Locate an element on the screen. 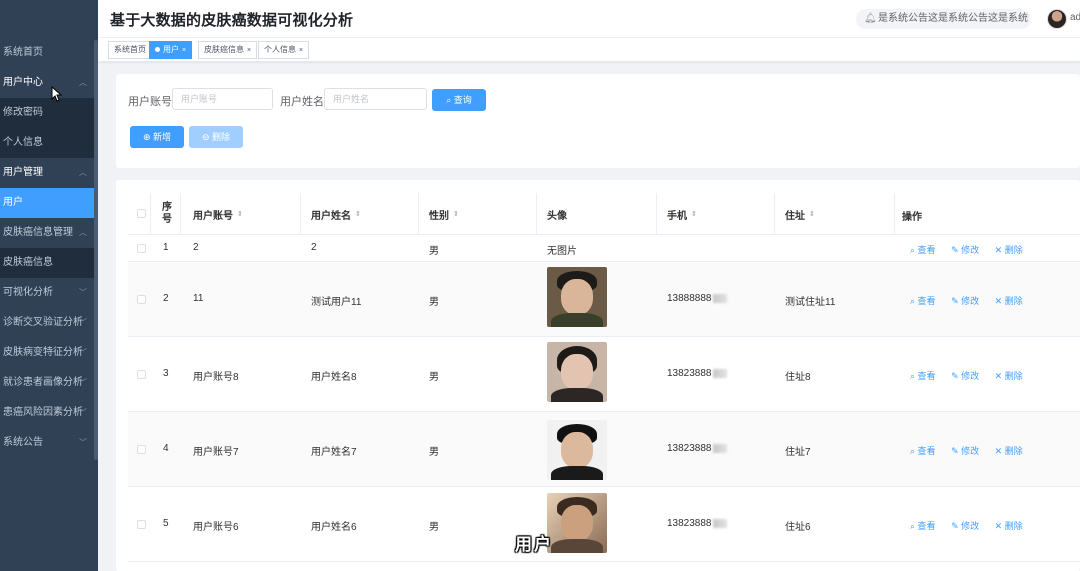  app-title: 基于大数据的皮肤癌数据可视化分析 is located at coordinates (232, 20).